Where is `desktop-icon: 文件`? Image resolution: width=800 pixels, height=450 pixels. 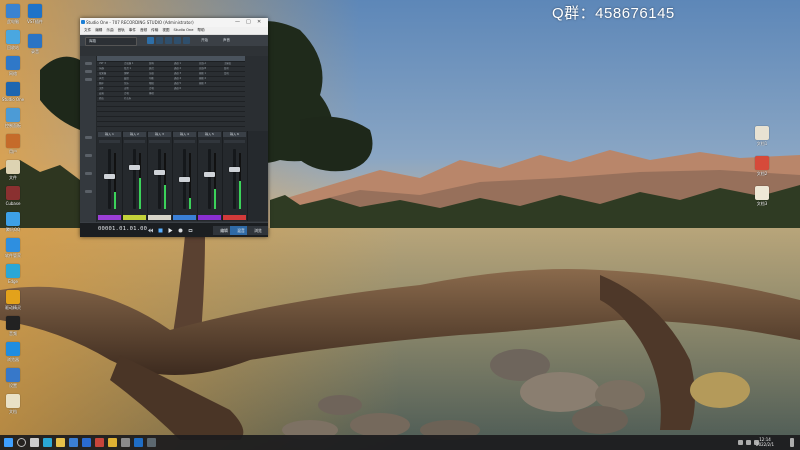
desktop-icon: 文件 is located at coordinates (13, 170).